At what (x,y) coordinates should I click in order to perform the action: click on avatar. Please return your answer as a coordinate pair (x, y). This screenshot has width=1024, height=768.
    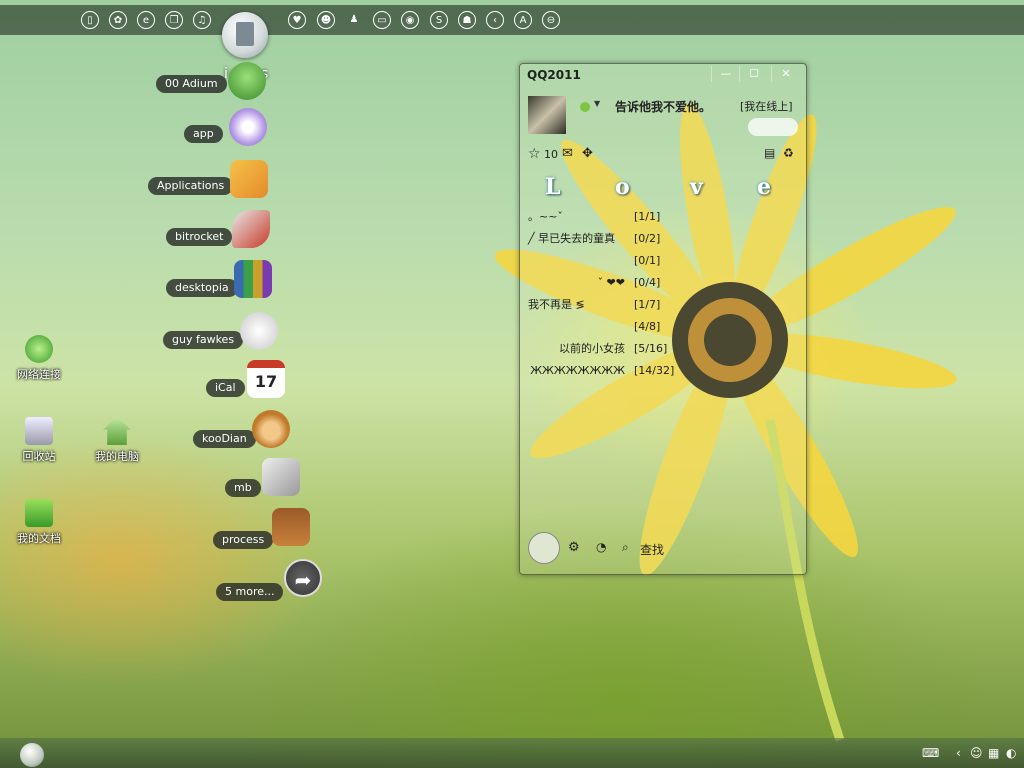
    Looking at the image, I should click on (547, 115).